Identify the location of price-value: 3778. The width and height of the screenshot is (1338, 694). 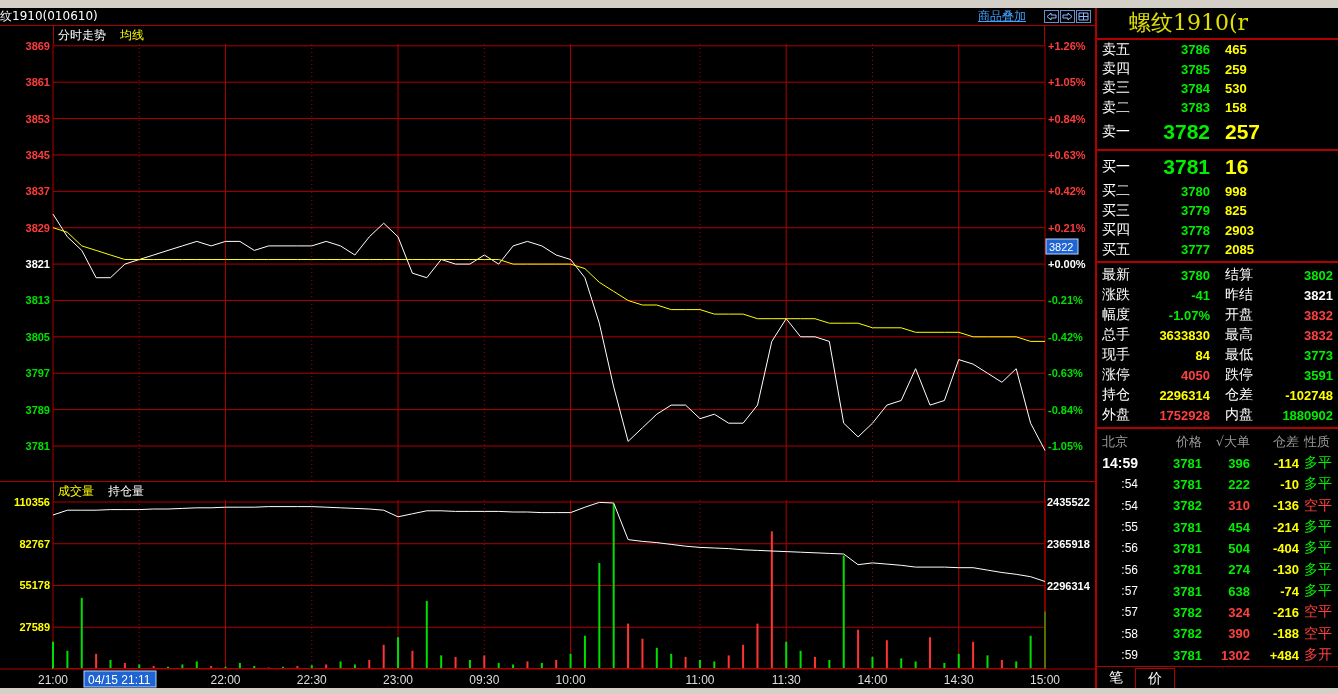
(1195, 230).